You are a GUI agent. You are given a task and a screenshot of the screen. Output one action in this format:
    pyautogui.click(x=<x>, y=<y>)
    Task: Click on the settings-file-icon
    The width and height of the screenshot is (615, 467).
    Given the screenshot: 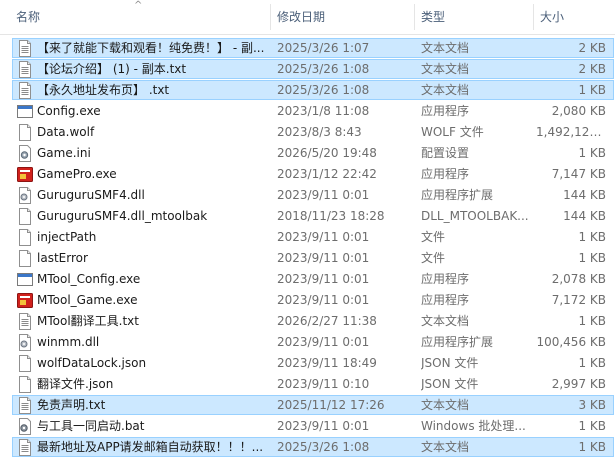 What is the action you would take?
    pyautogui.click(x=25, y=153)
    